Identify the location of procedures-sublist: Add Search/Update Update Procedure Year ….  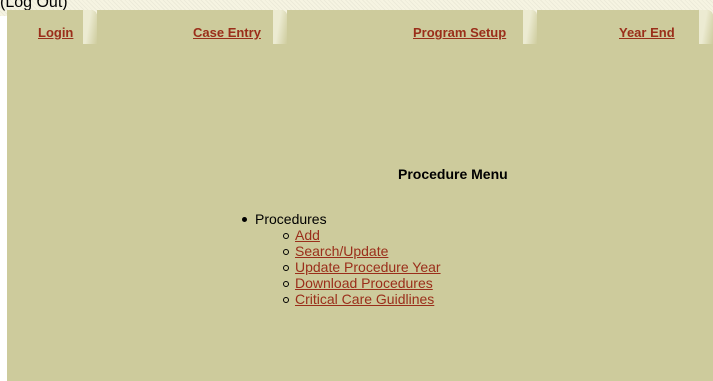
(348, 267).